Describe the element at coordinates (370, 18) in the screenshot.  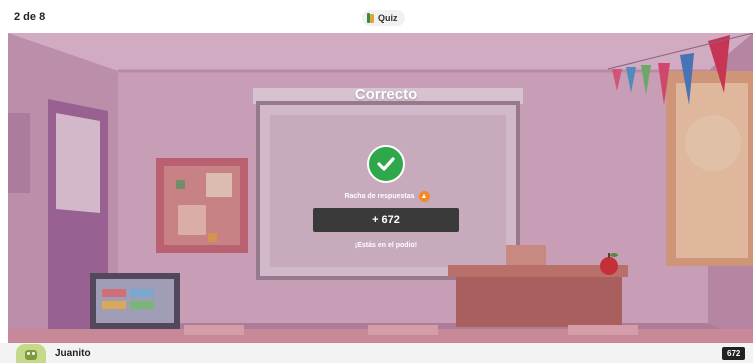
I see `book-icon` at that location.